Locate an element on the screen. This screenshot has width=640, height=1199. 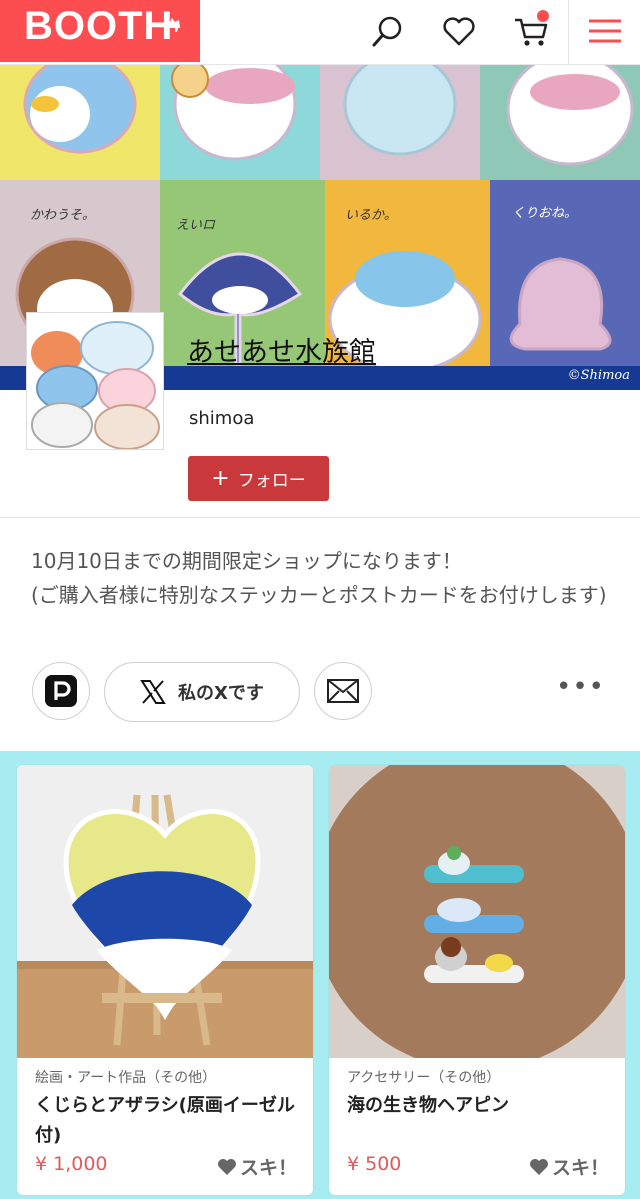
mail-button is located at coordinates (343, 691).